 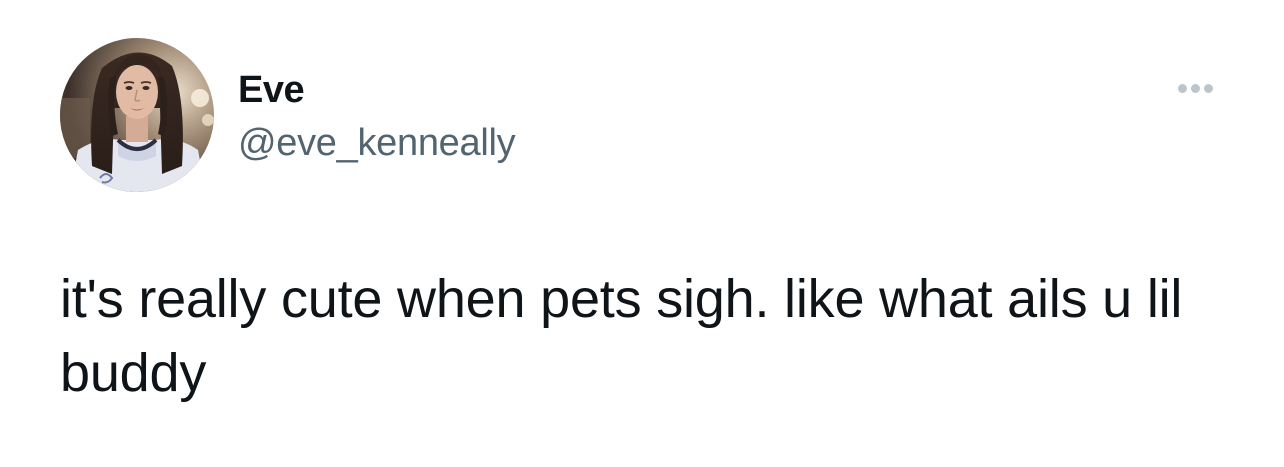 I want to click on user-handle: @eve_kenneally, so click(x=377, y=143).